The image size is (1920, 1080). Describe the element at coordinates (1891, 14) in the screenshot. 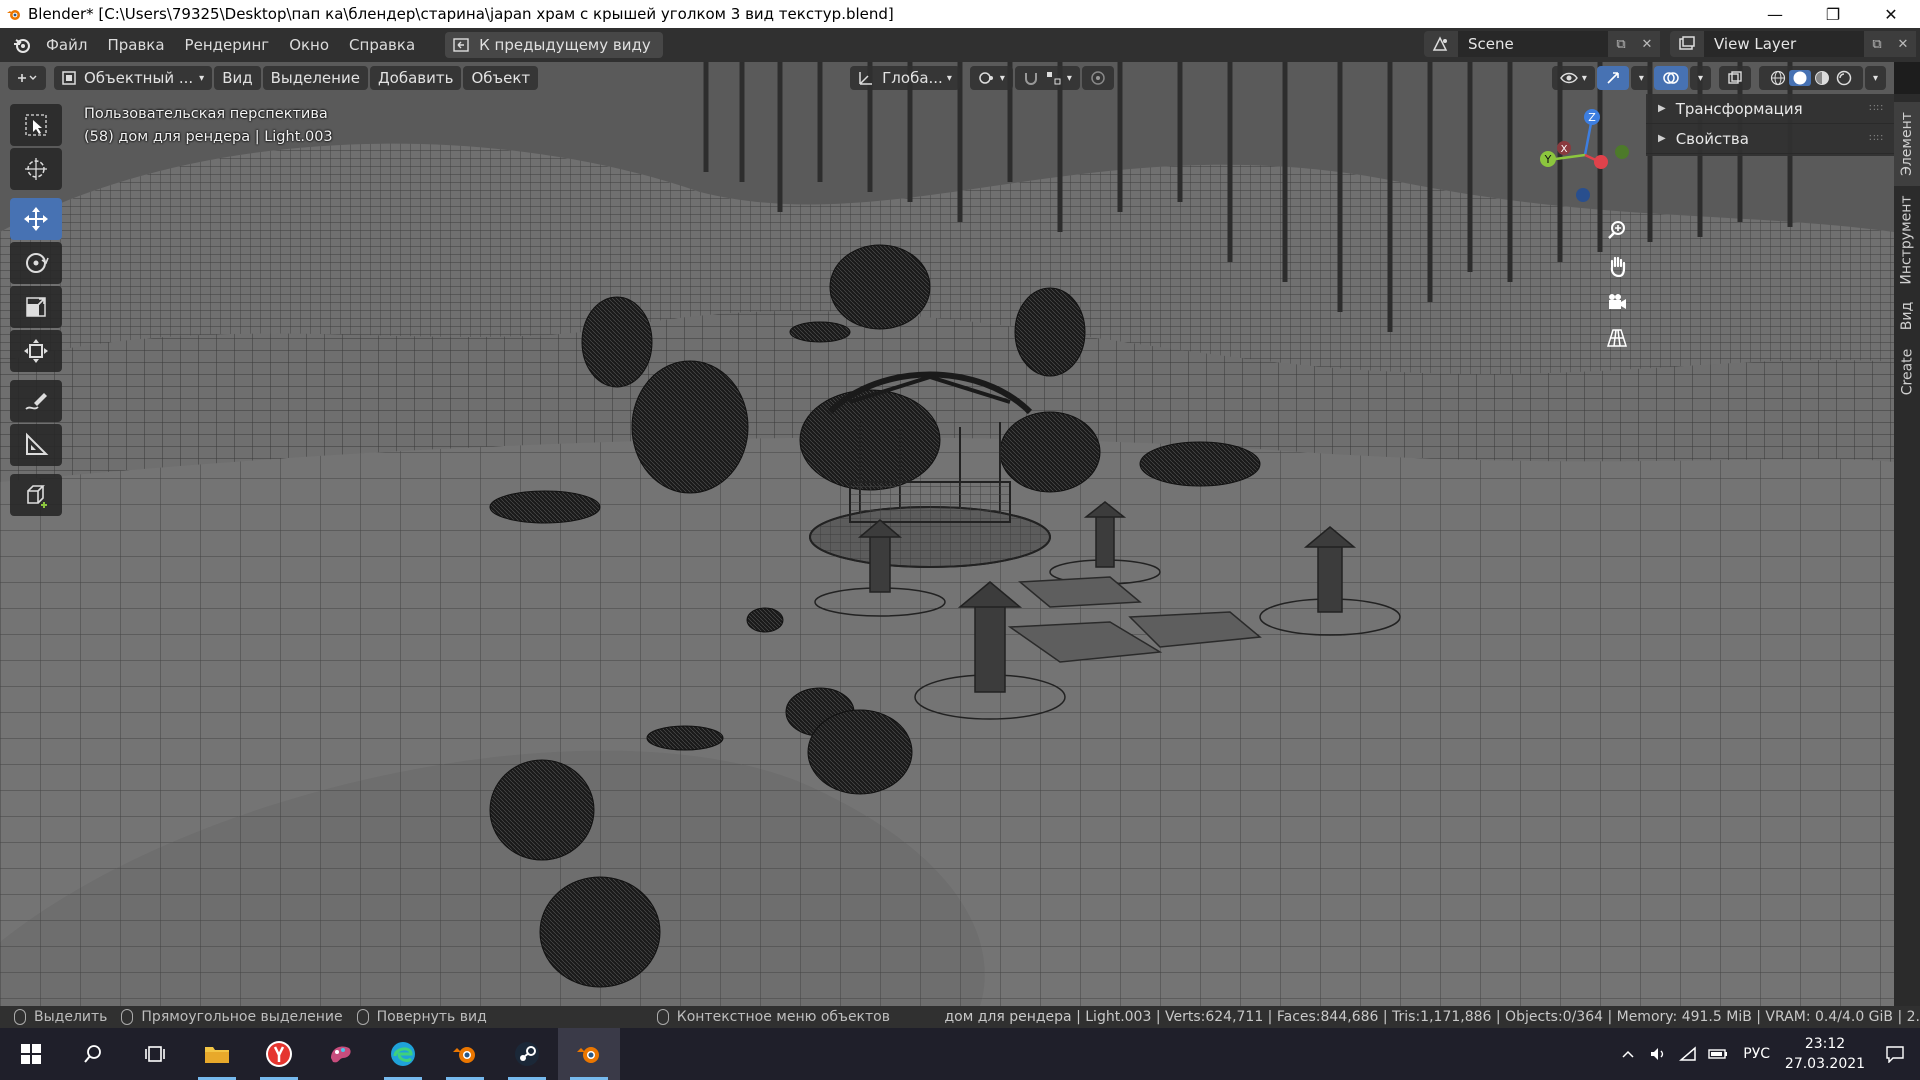

I see `close-button: ✕` at that location.